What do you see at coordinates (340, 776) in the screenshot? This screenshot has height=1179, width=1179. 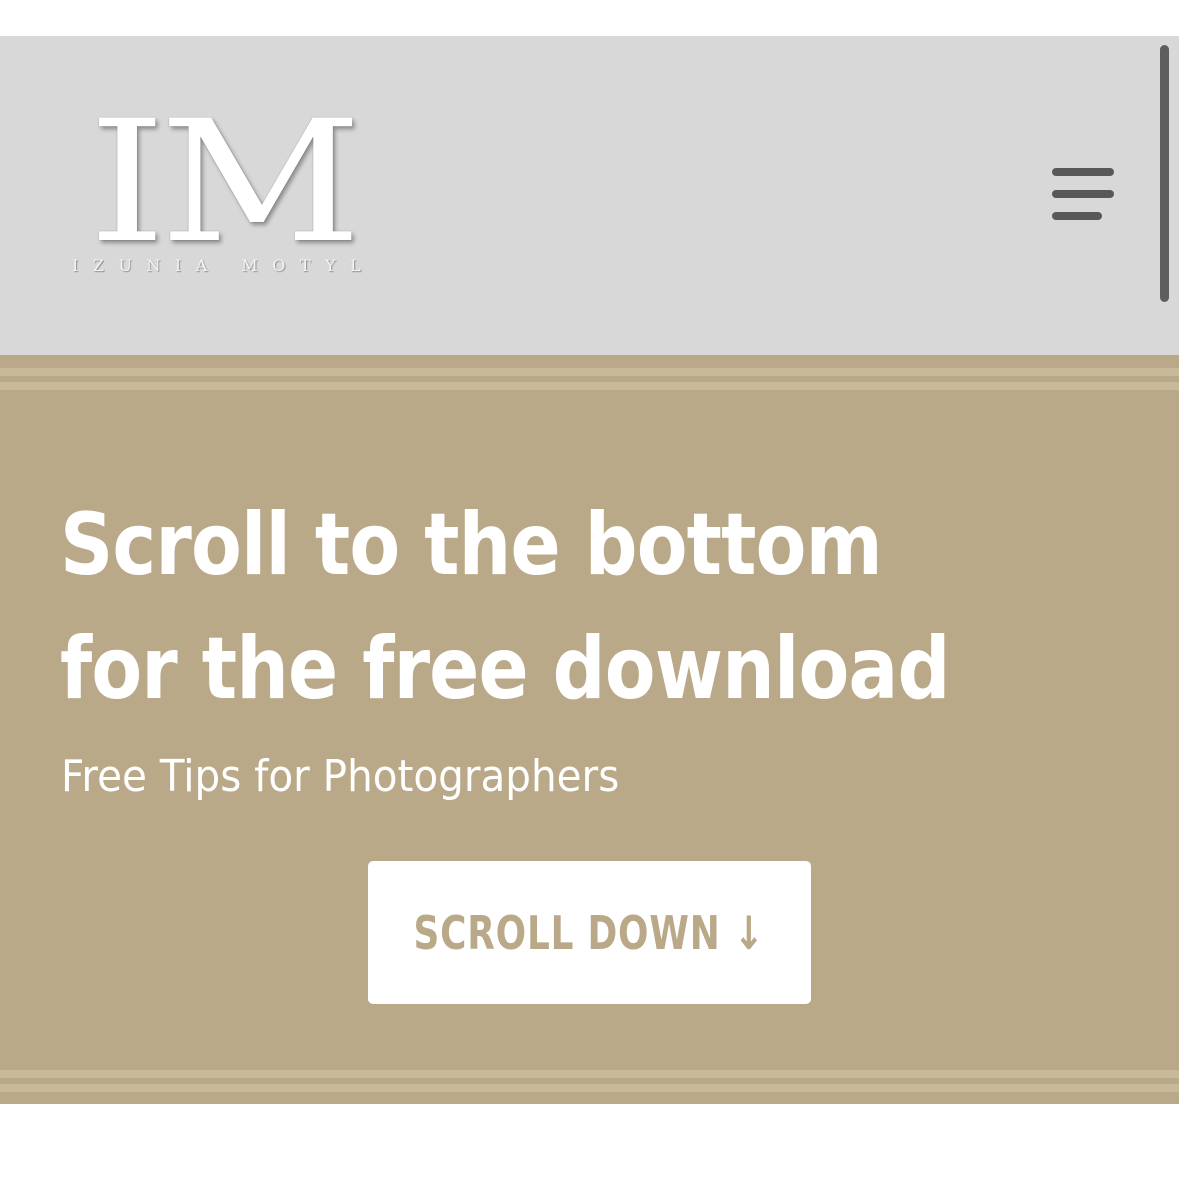 I see `hero-subtitle: Free Tips for Photographers` at bounding box center [340, 776].